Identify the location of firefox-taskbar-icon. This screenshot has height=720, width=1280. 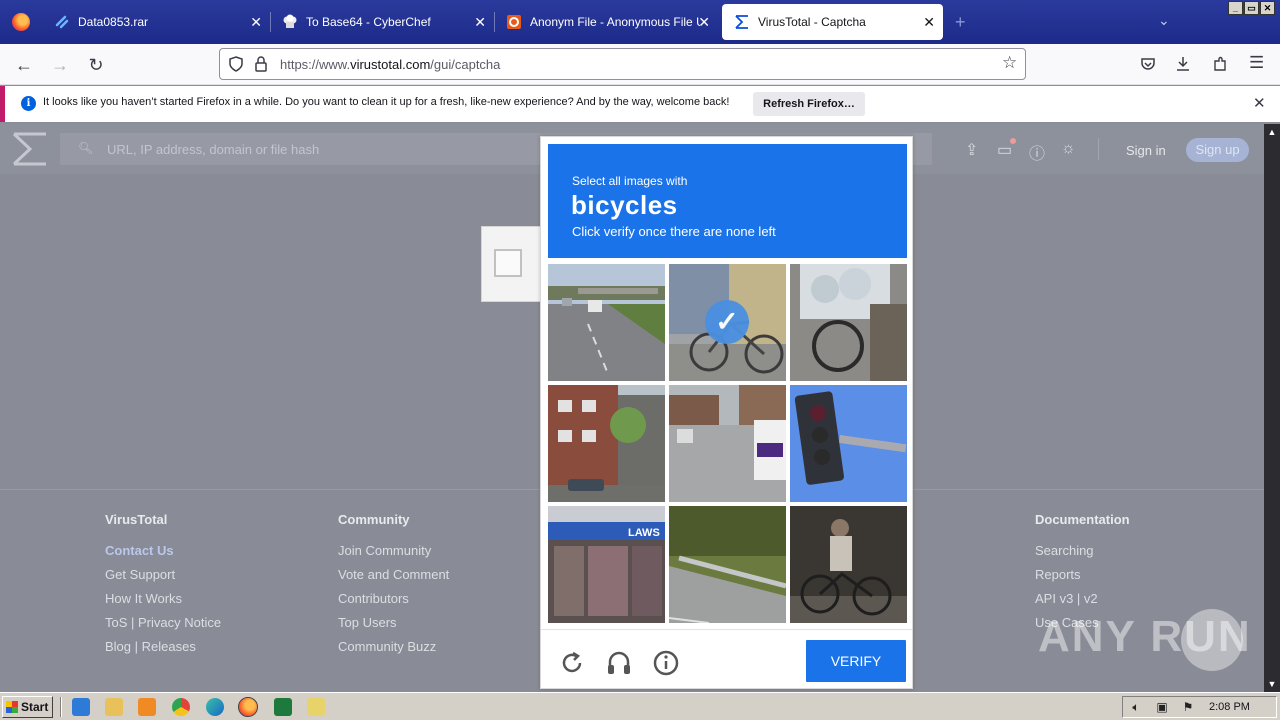
(248, 707).